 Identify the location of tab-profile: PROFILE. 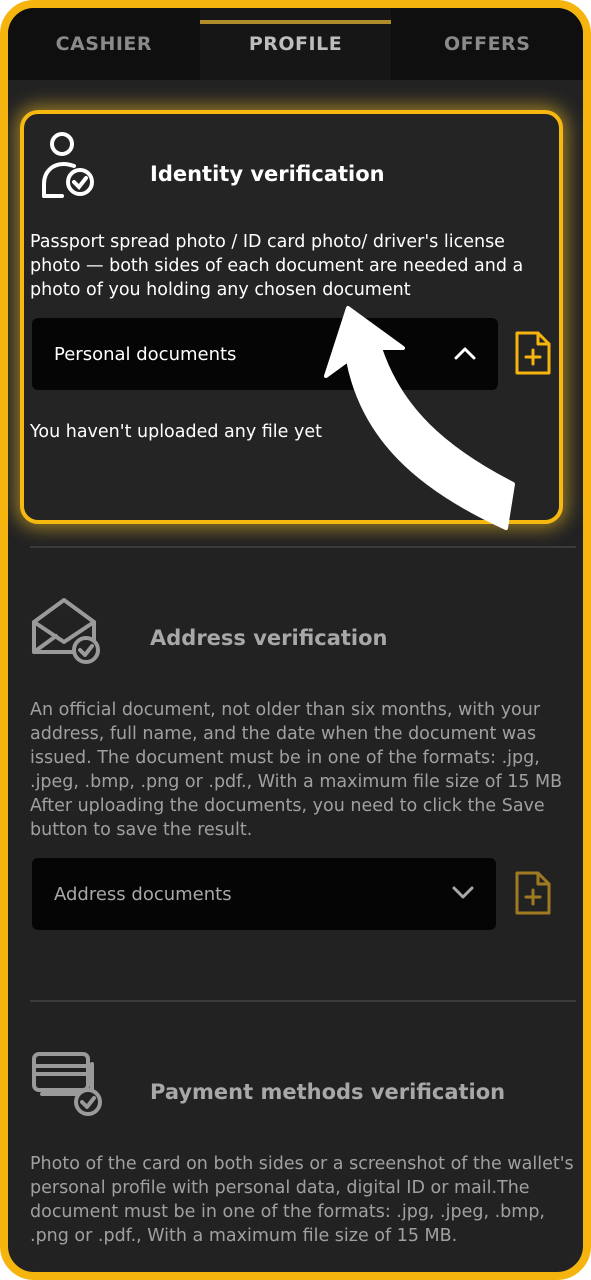
(295, 44).